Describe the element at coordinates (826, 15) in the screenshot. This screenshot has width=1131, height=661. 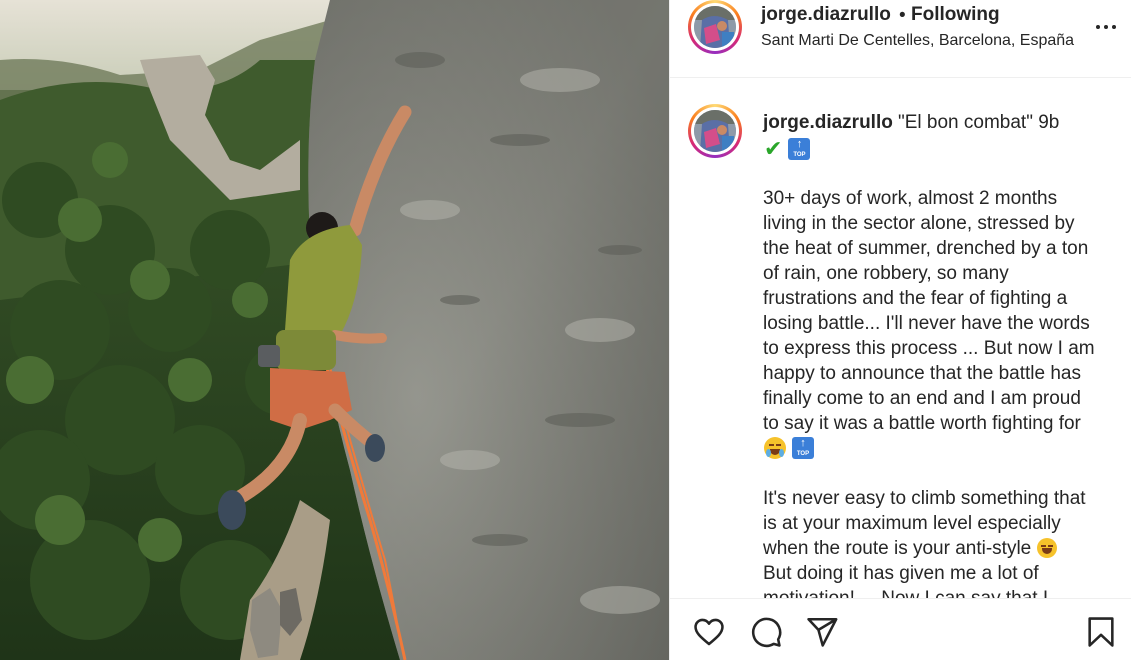
I see `header-username: jorge.diazrullo` at that location.